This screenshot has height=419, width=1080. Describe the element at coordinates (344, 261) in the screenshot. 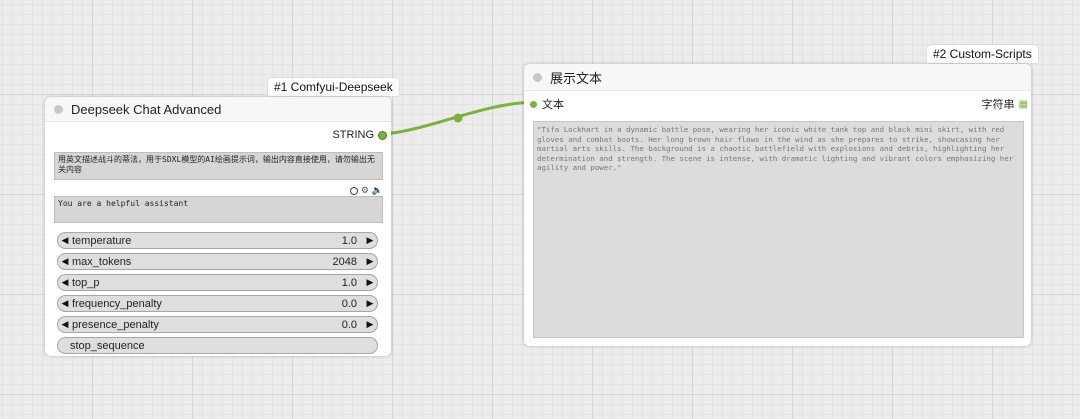

I see `widget-value: 2048` at that location.